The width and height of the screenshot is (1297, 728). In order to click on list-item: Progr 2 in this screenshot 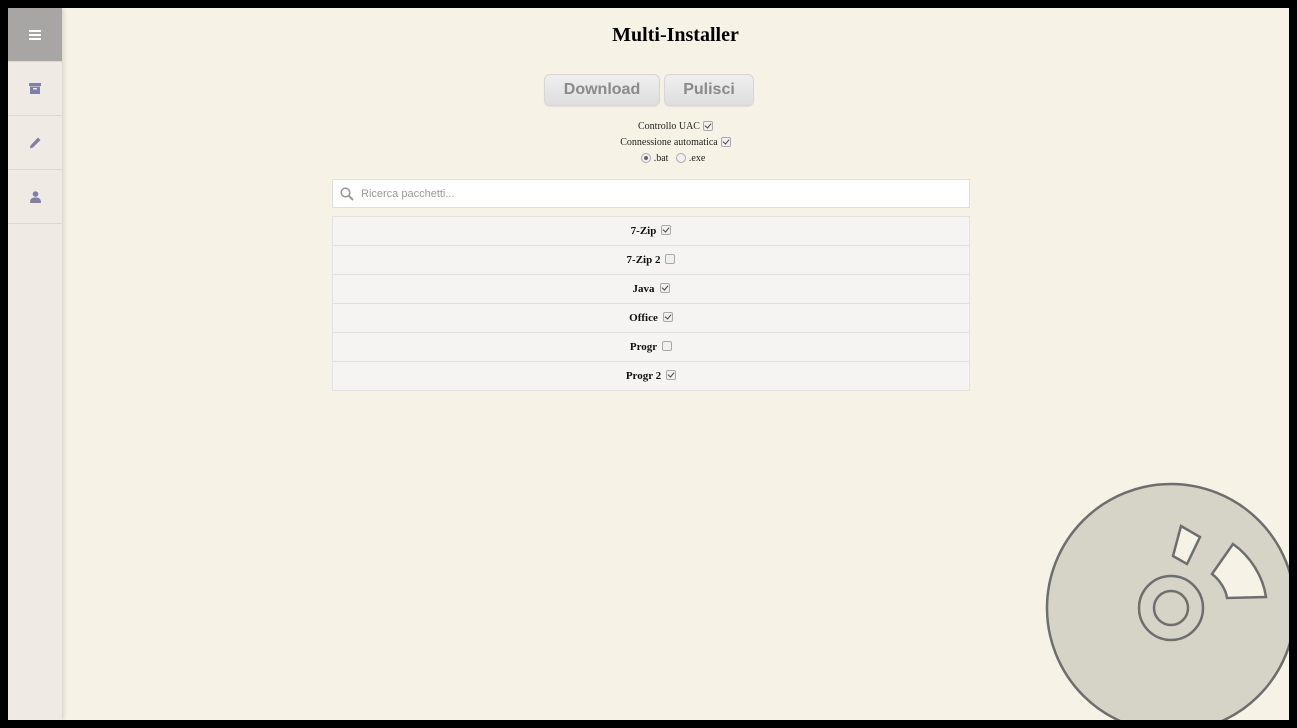, I will do `click(651, 376)`.